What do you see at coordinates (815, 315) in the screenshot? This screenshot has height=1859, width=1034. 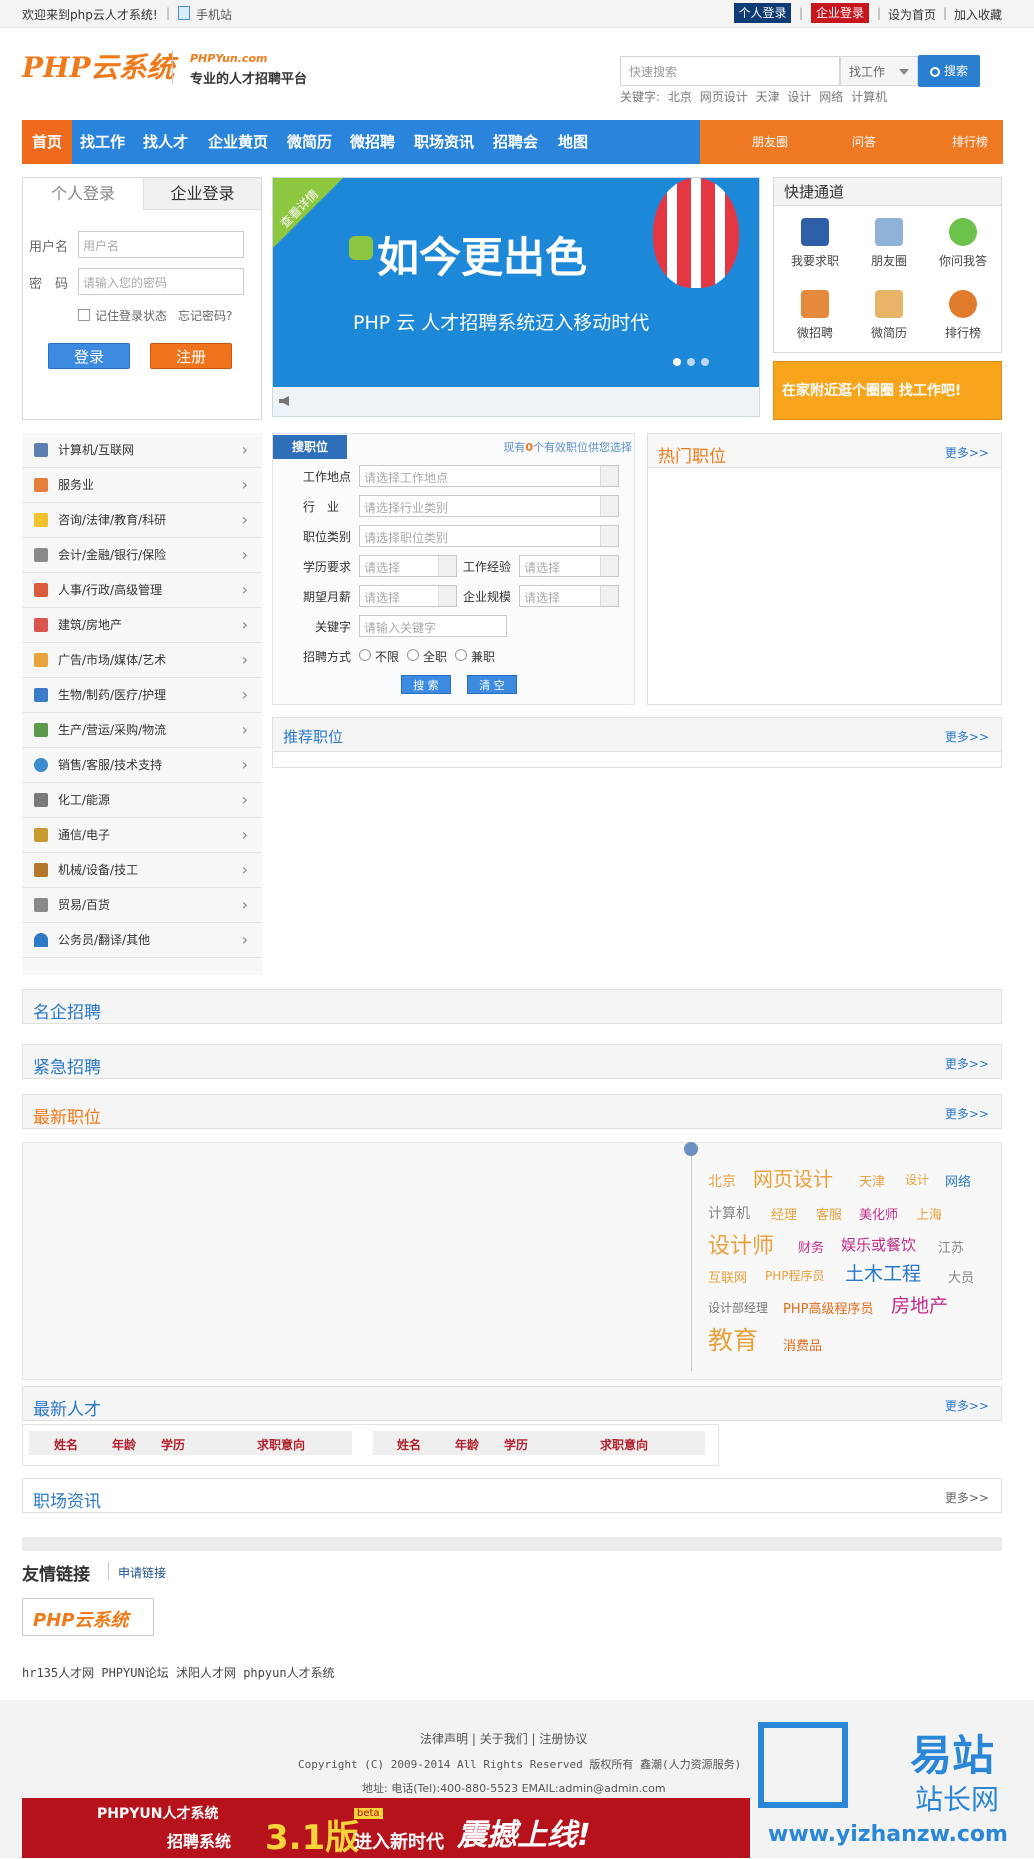 I see `quick-micro-recruit: 微招聘` at bounding box center [815, 315].